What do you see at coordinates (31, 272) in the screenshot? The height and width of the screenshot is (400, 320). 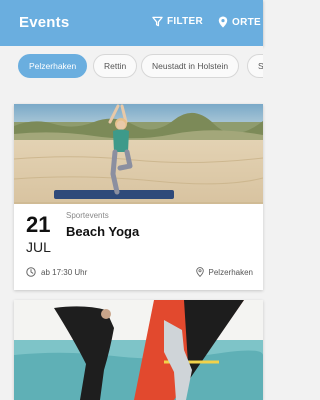 I see `clock-icon` at bounding box center [31, 272].